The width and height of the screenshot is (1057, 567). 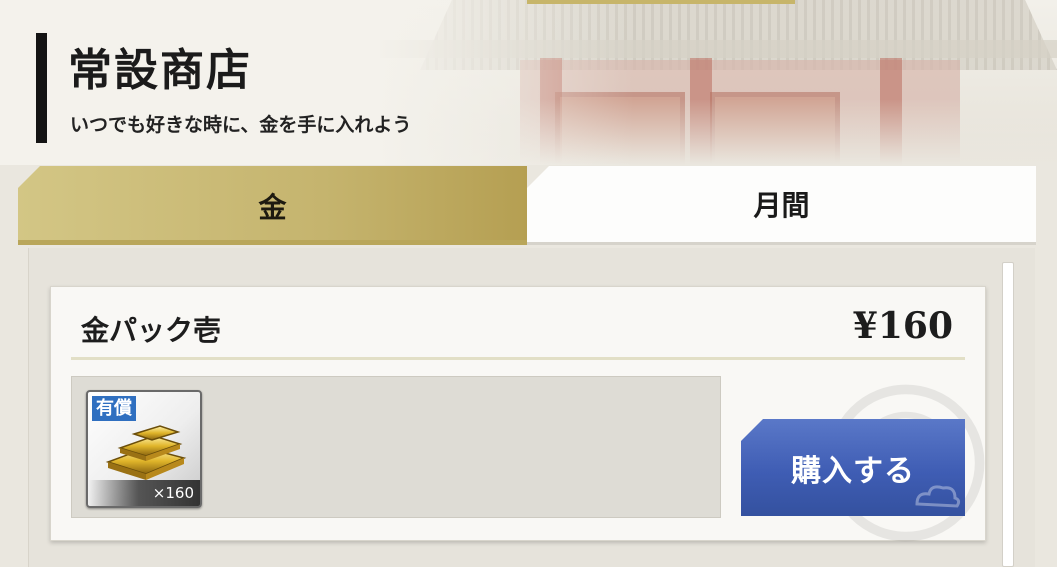 I want to click on product-name: 金パック壱, so click(x=151, y=330).